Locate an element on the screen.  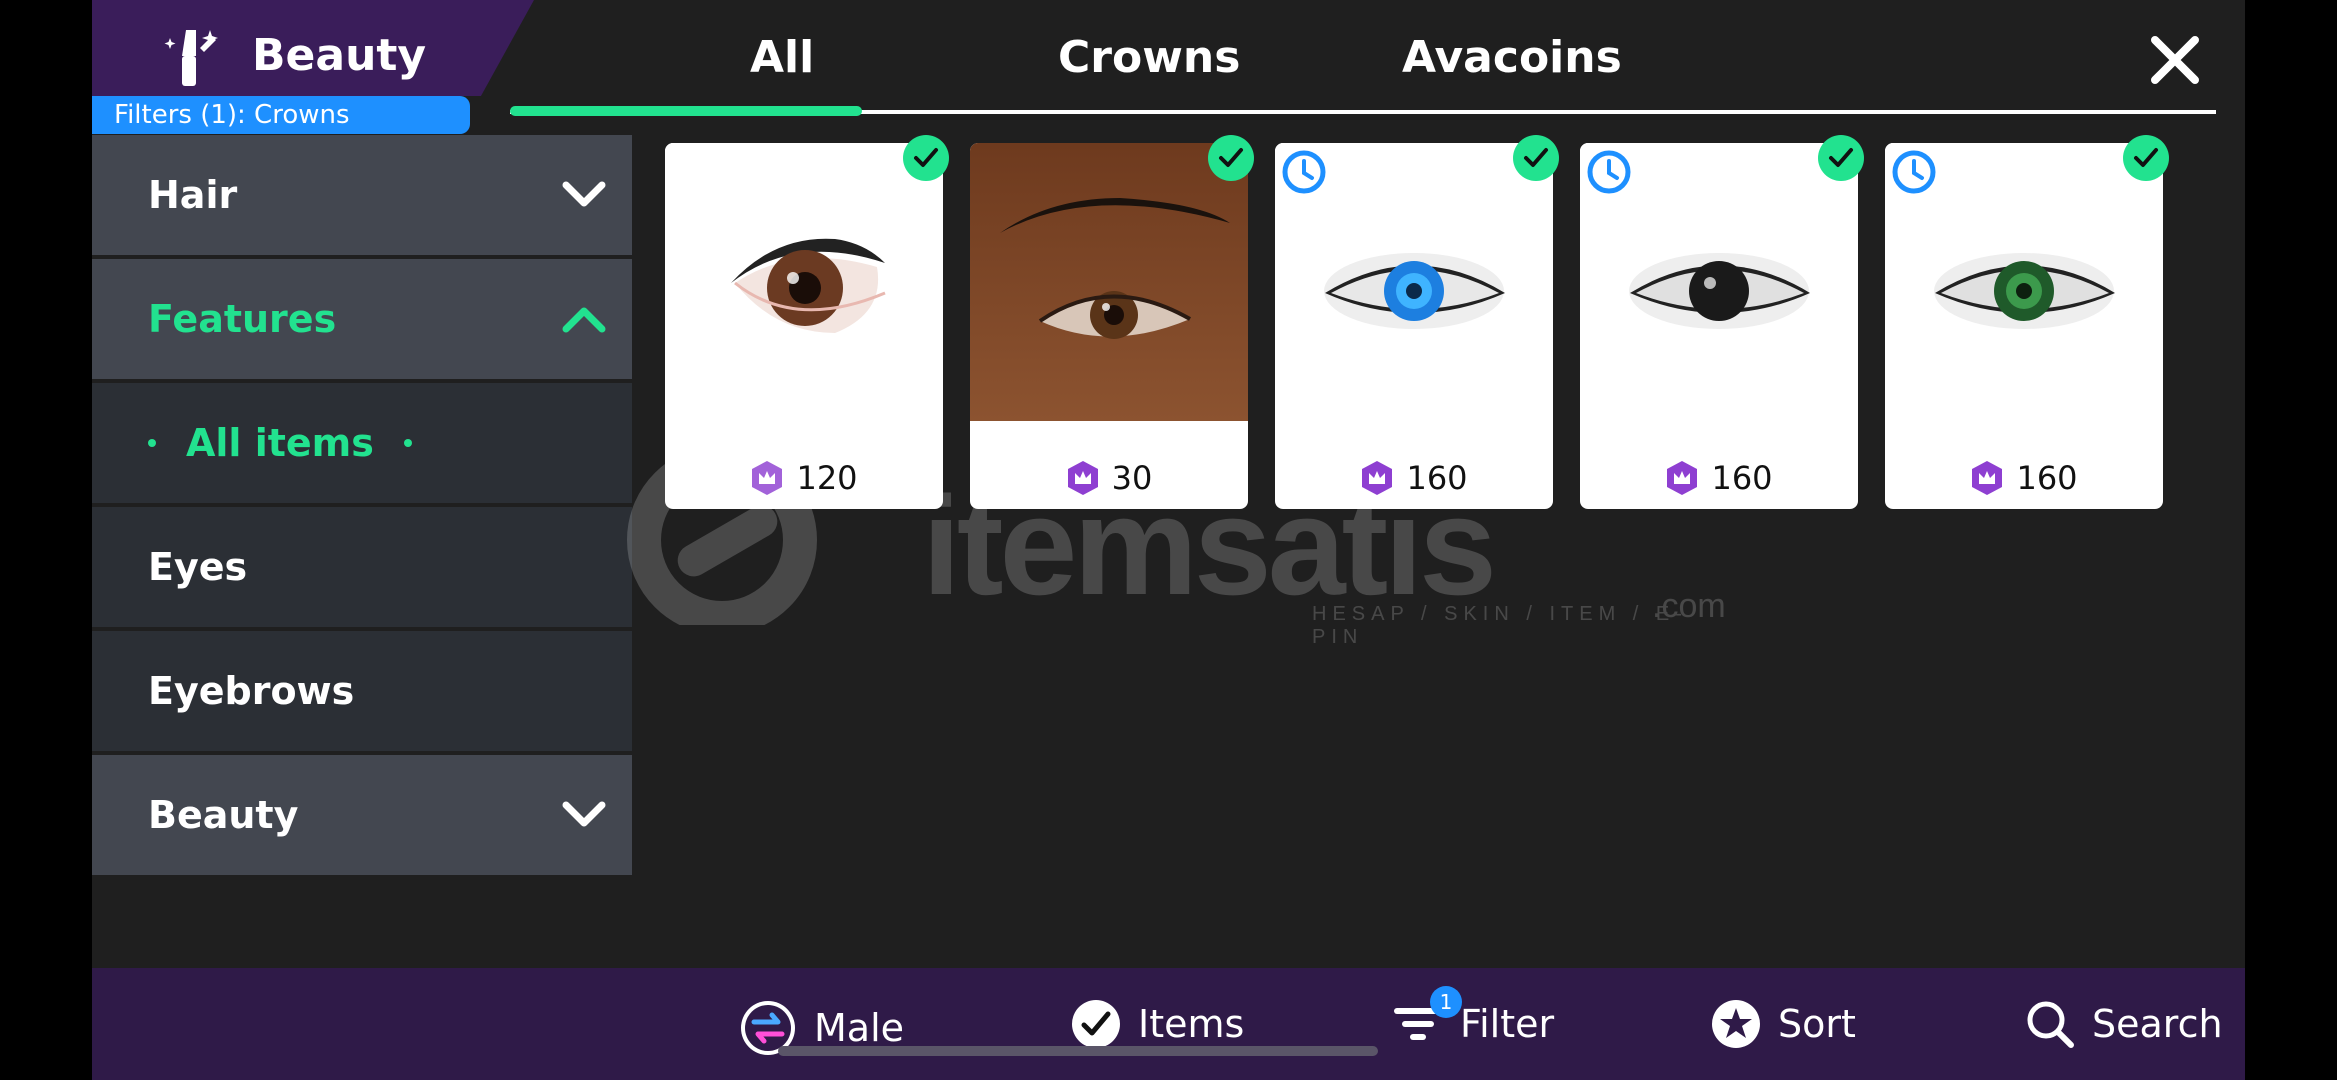
search-icon is located at coordinates (2050, 1024).